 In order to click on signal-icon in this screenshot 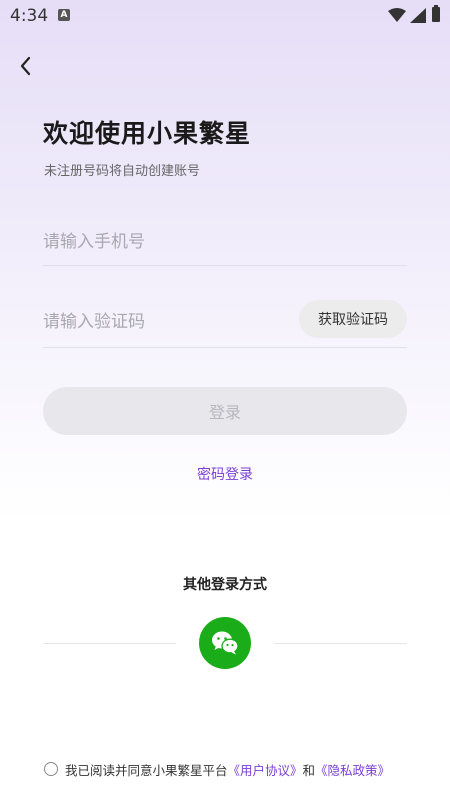, I will do `click(418, 15)`.